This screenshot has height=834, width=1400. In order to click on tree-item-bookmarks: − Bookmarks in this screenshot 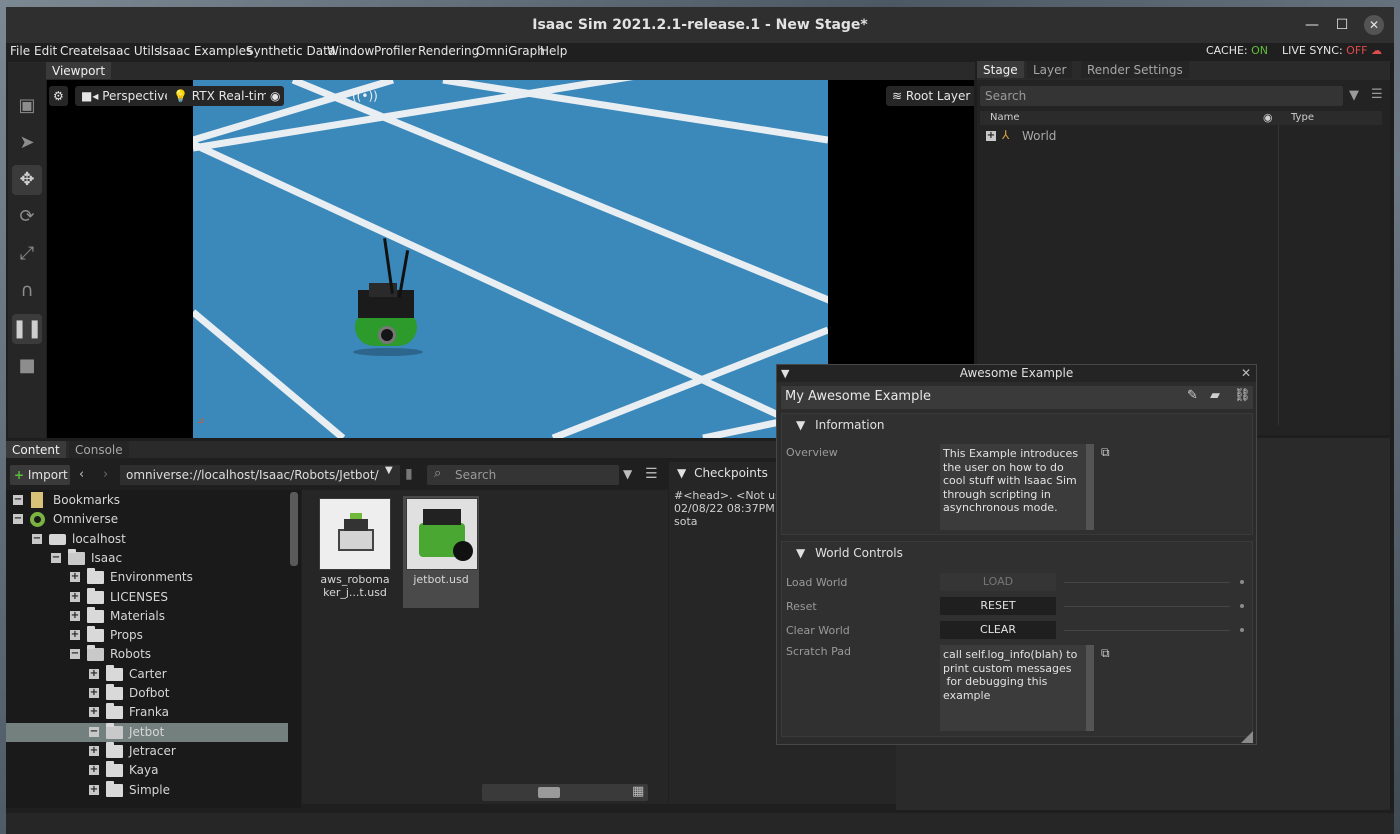, I will do `click(147, 500)`.